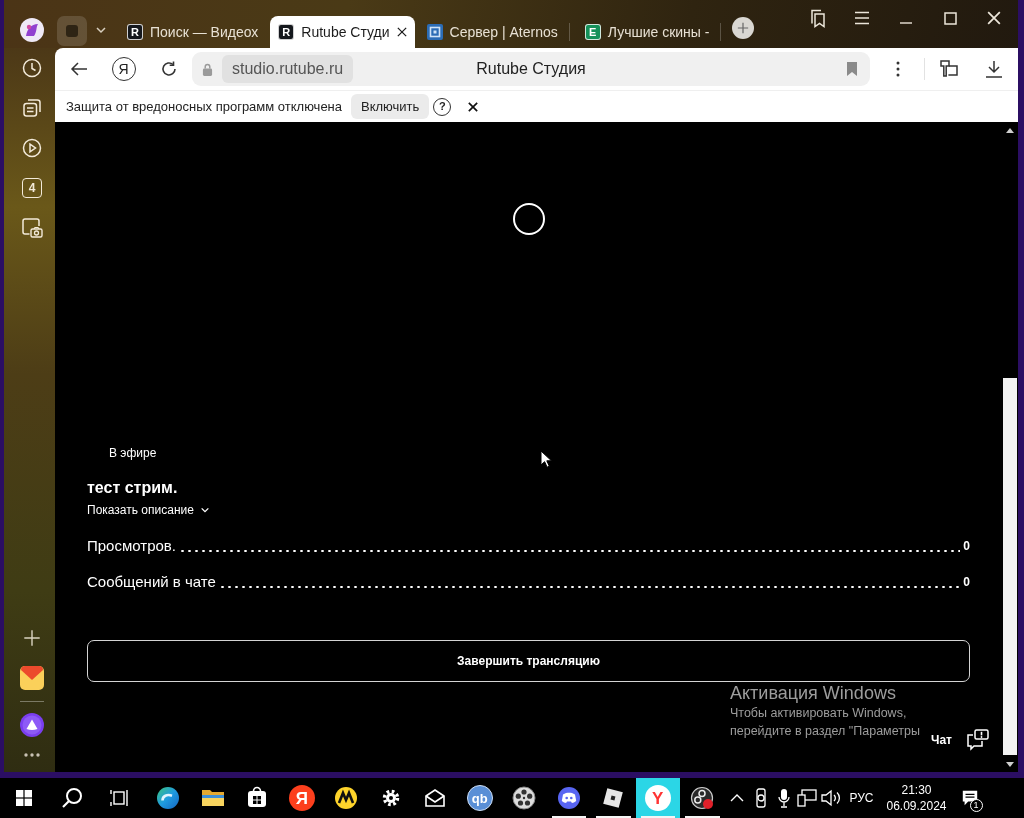  I want to click on loading-spinner-icon, so click(528, 219).